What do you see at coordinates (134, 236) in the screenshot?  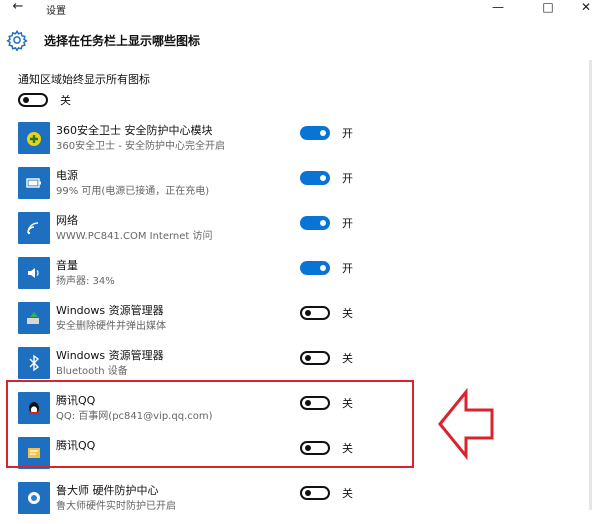 I see `item-subtitle: WWW.PC841.COM Internet 访问` at bounding box center [134, 236].